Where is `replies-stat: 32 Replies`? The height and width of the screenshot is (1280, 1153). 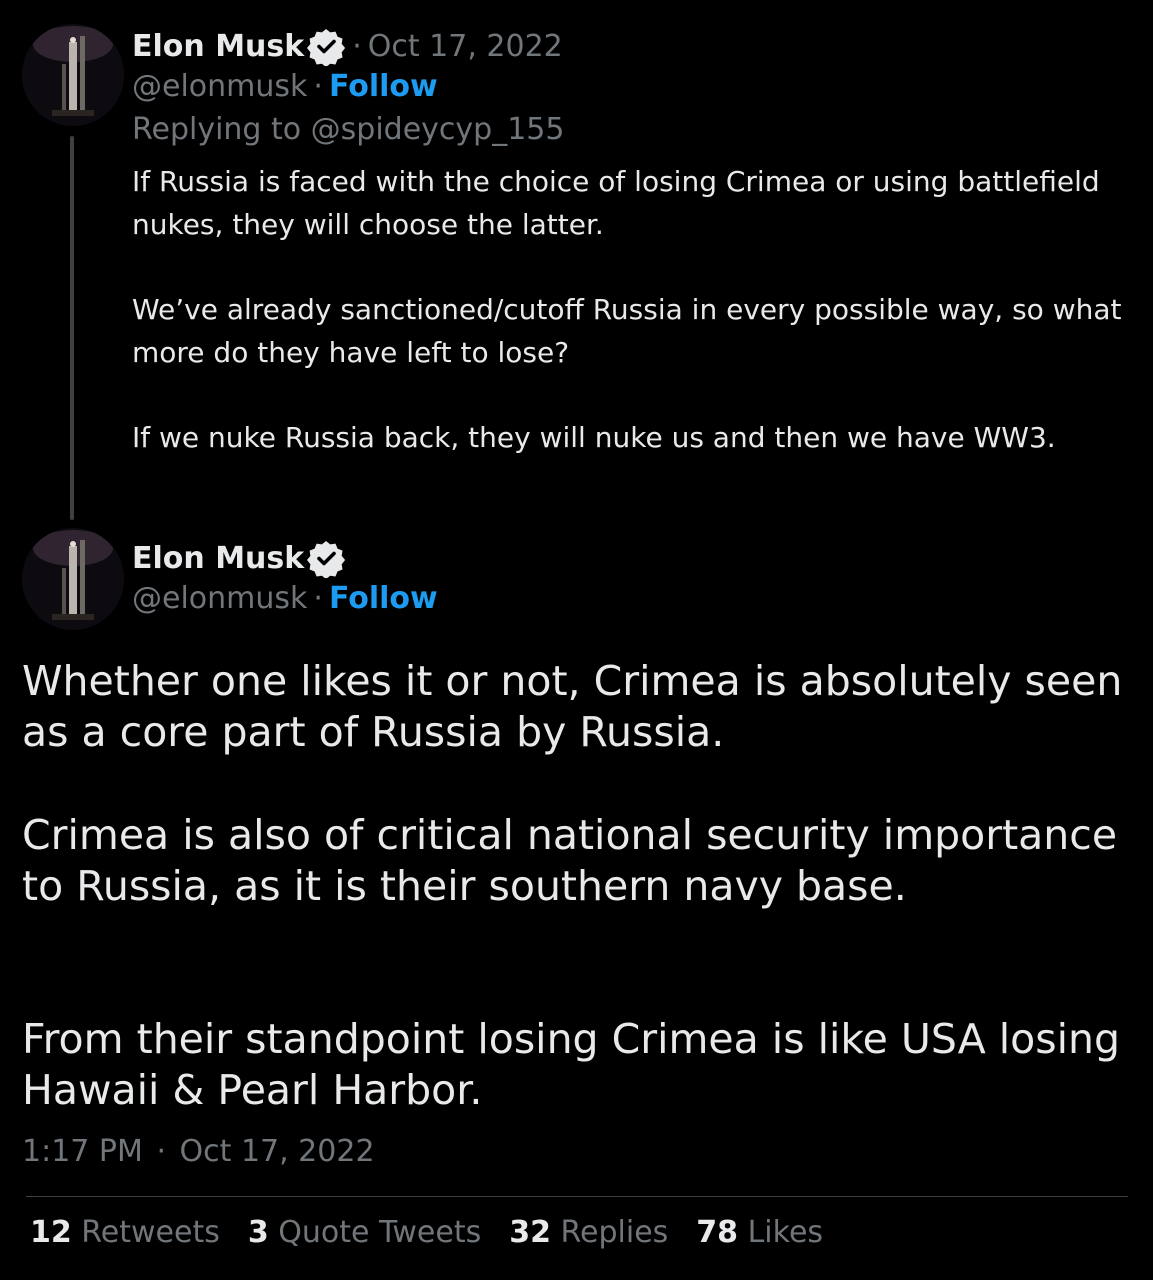
replies-stat: 32 Replies is located at coordinates (588, 1232).